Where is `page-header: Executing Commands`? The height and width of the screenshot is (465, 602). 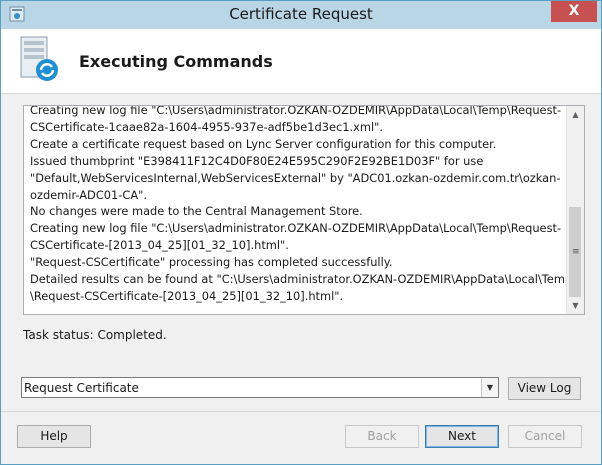 page-header: Executing Commands is located at coordinates (301, 61).